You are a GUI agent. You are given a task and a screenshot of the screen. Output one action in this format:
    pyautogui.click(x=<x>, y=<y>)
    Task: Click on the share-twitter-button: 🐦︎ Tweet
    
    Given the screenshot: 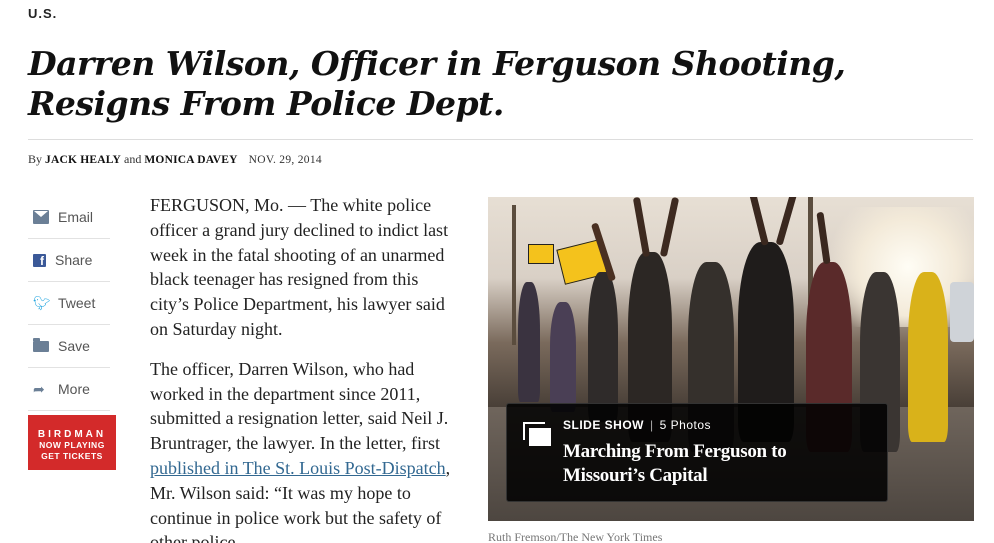 What is the action you would take?
    pyautogui.click(x=69, y=303)
    